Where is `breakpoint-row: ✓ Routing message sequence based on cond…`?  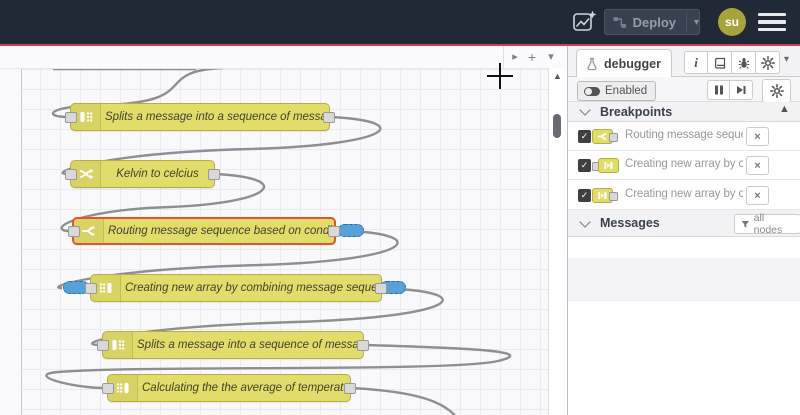 breakpoint-row: ✓ Routing message sequence based on cond… is located at coordinates (684, 136).